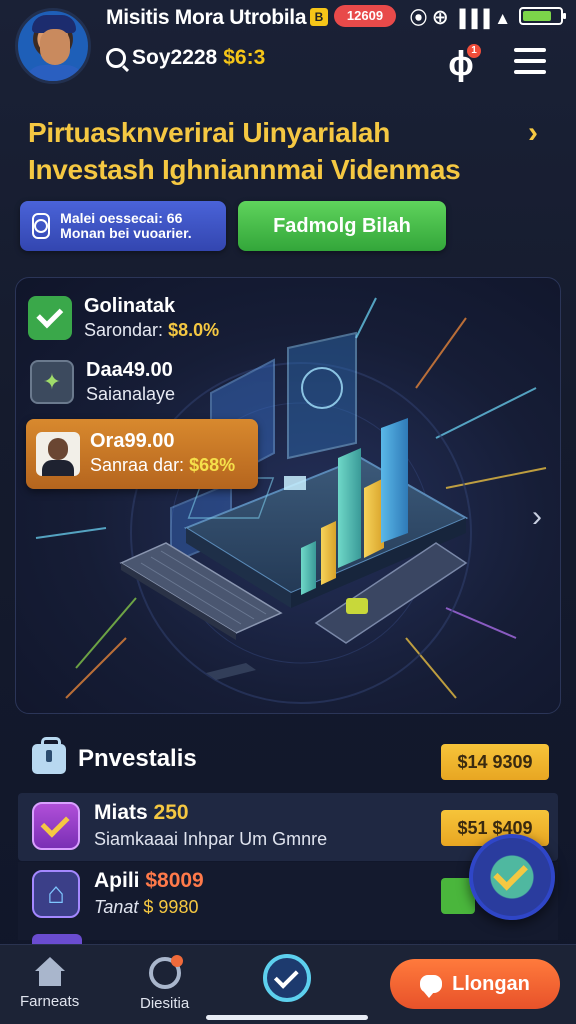 This screenshot has height=1024, width=576. What do you see at coordinates (56, 894) in the screenshot?
I see `bank-icon` at bounding box center [56, 894].